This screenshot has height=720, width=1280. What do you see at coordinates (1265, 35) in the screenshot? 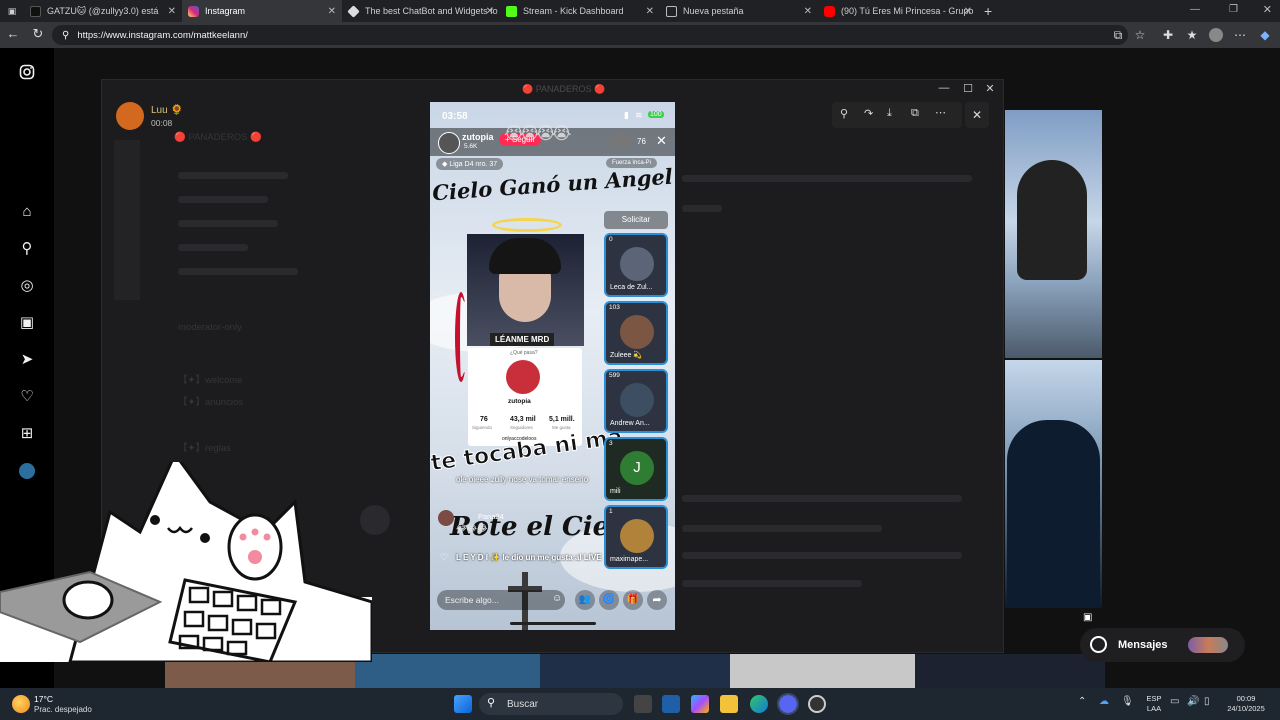
I see `copilot-icon: ◆` at bounding box center [1265, 35].